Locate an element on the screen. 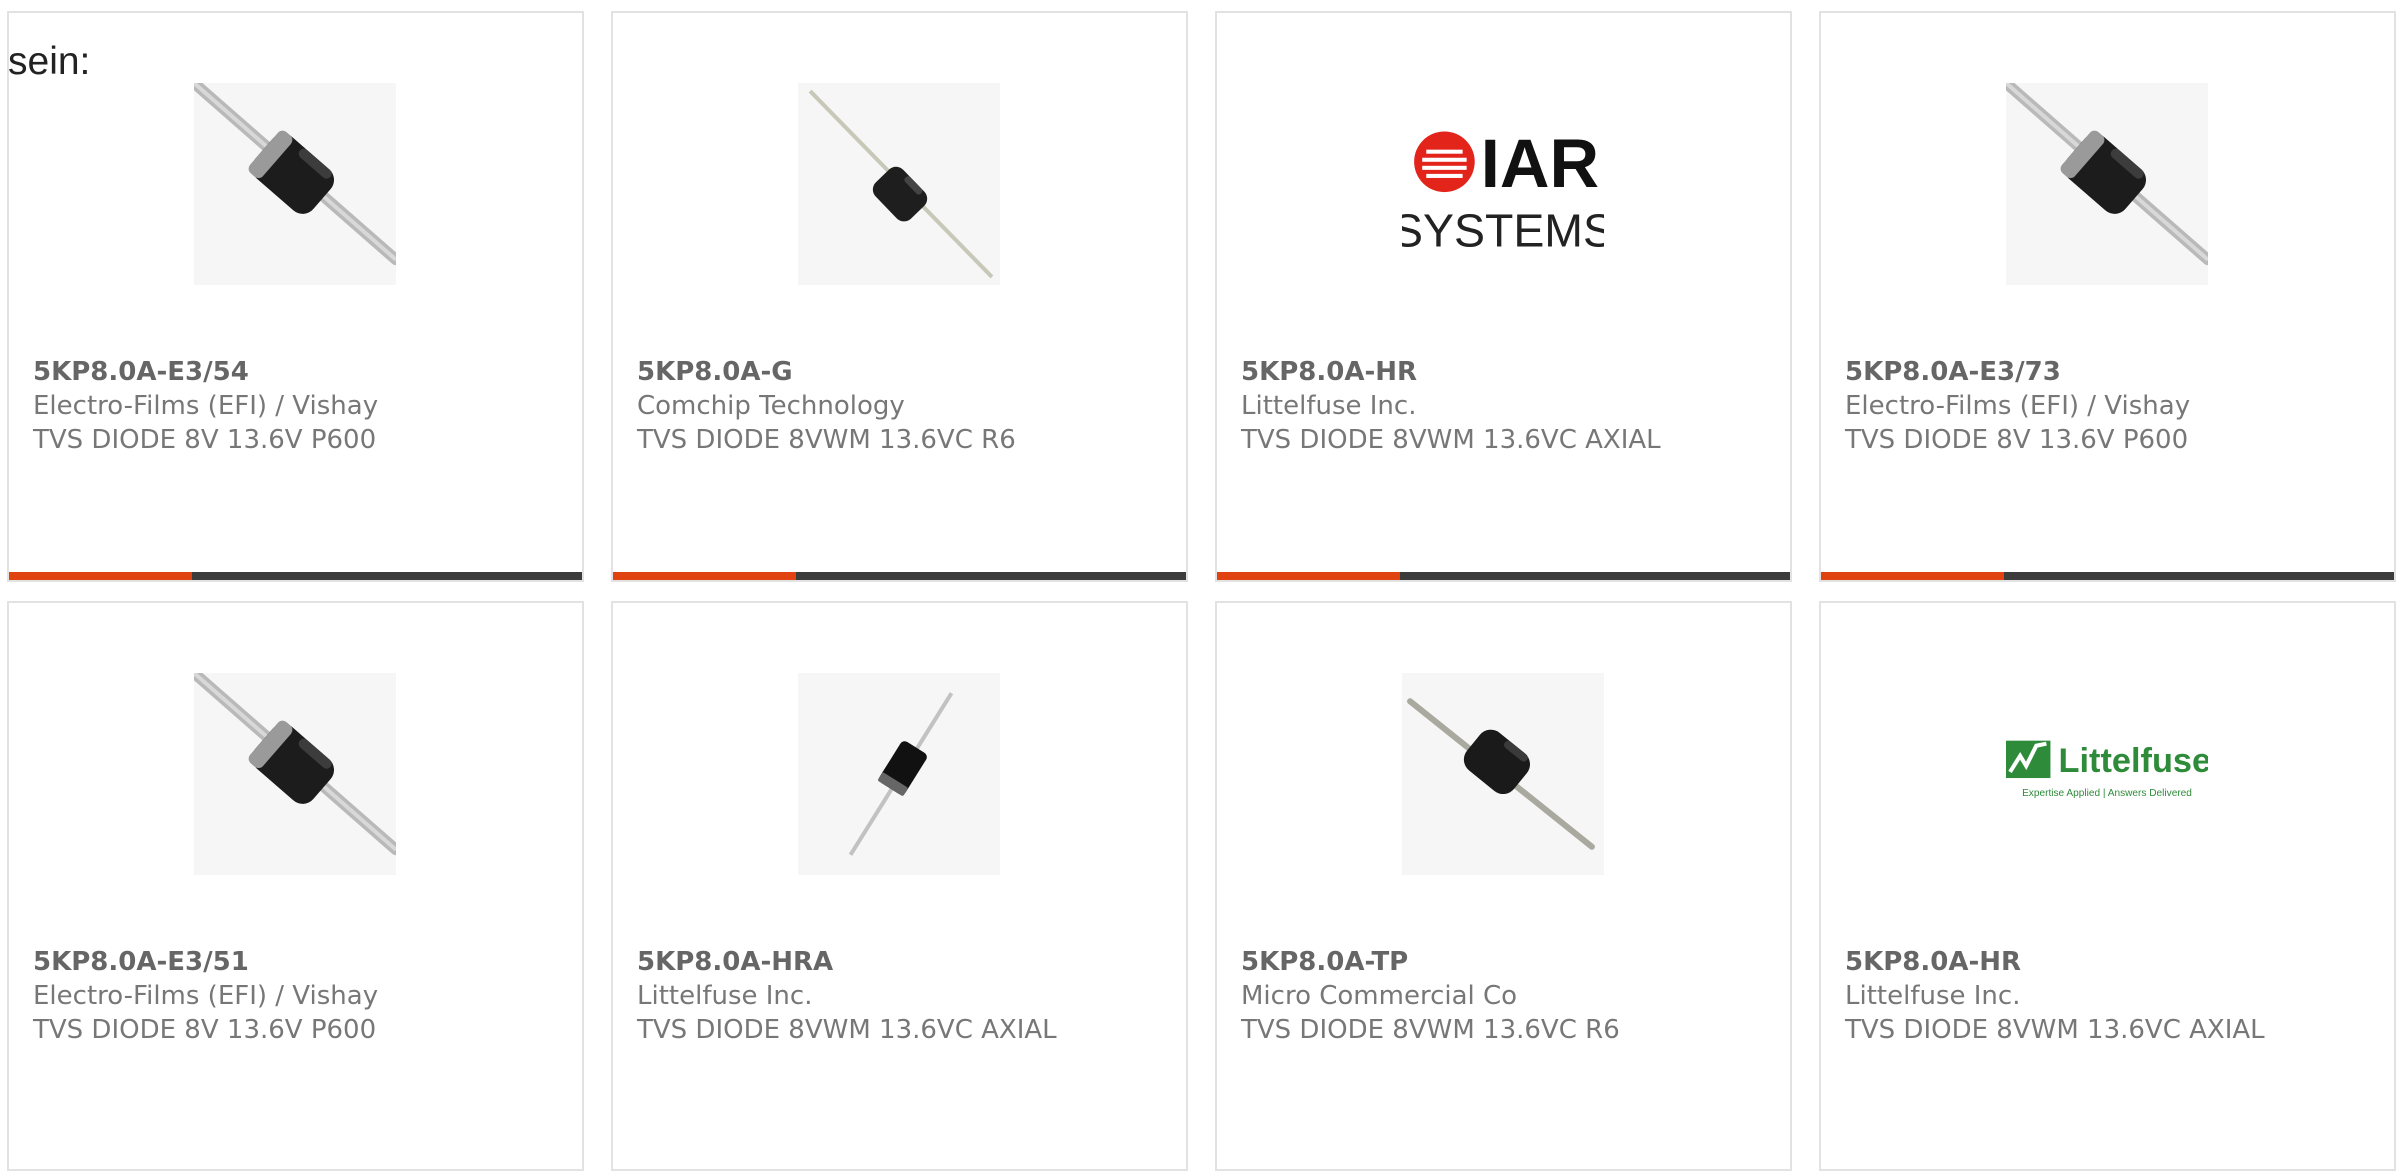  svg-text: SYSTEMS is located at coordinates (1503, 231).